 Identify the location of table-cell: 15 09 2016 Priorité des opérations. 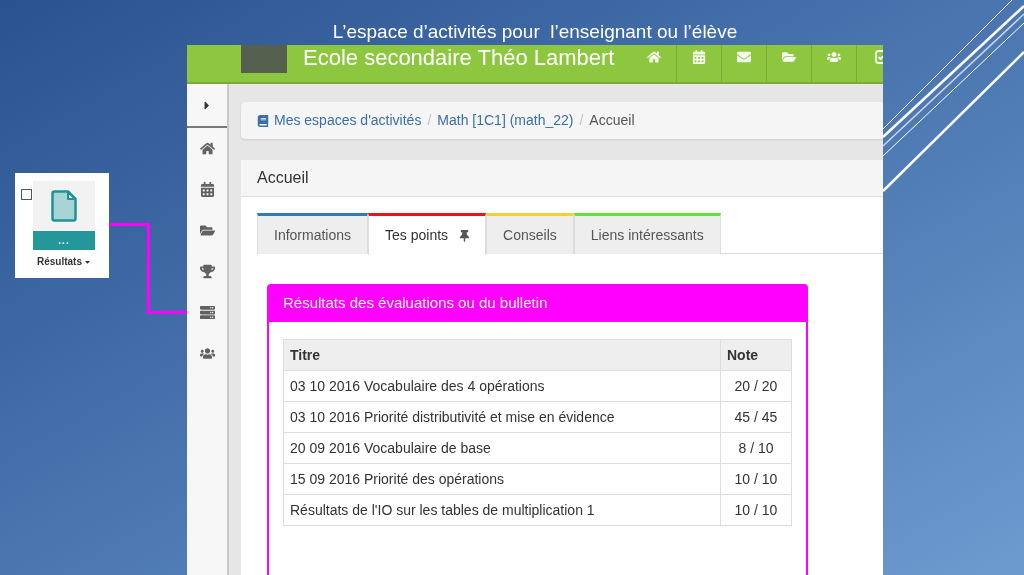
(502, 479).